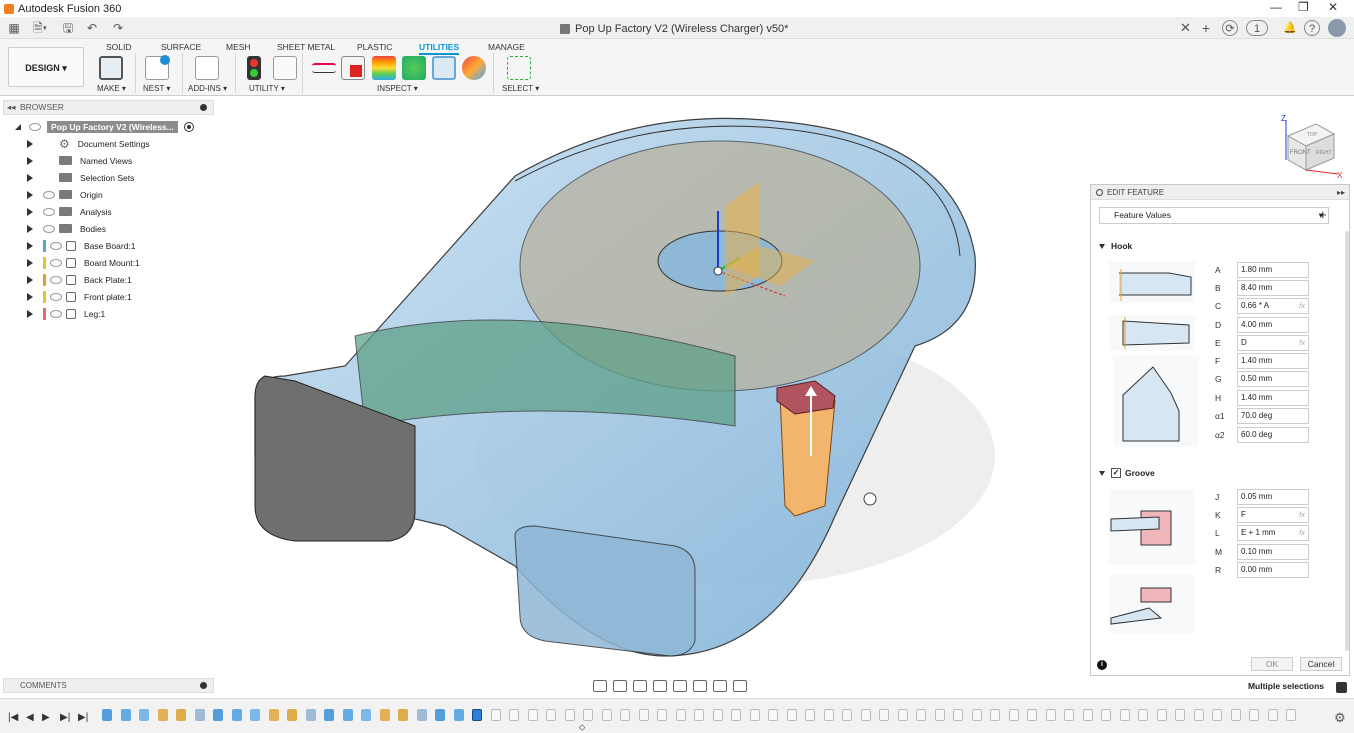 This screenshot has width=1354, height=733. What do you see at coordinates (1303, 7) in the screenshot?
I see `restore-icon: ❐` at bounding box center [1303, 7].